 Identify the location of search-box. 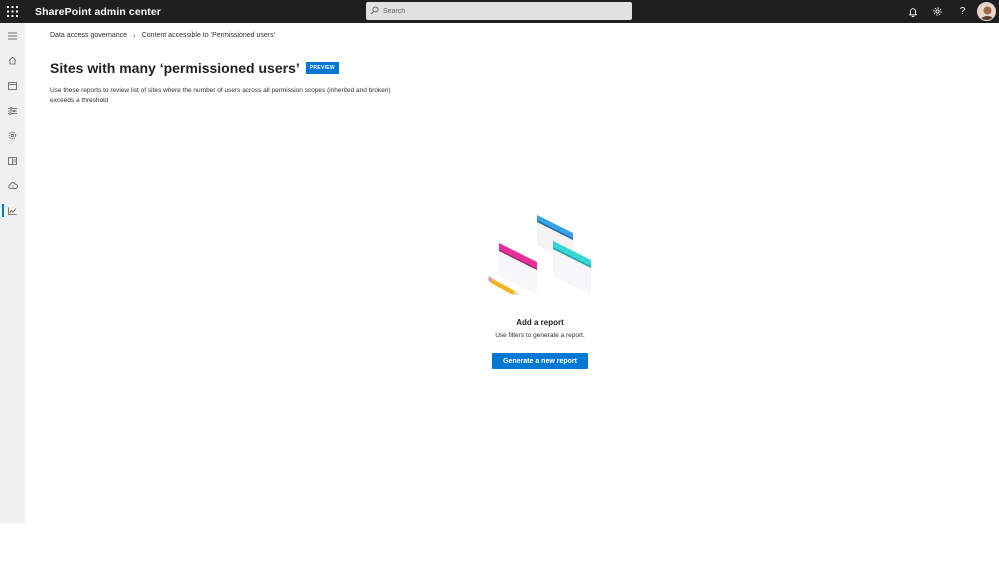
(499, 11).